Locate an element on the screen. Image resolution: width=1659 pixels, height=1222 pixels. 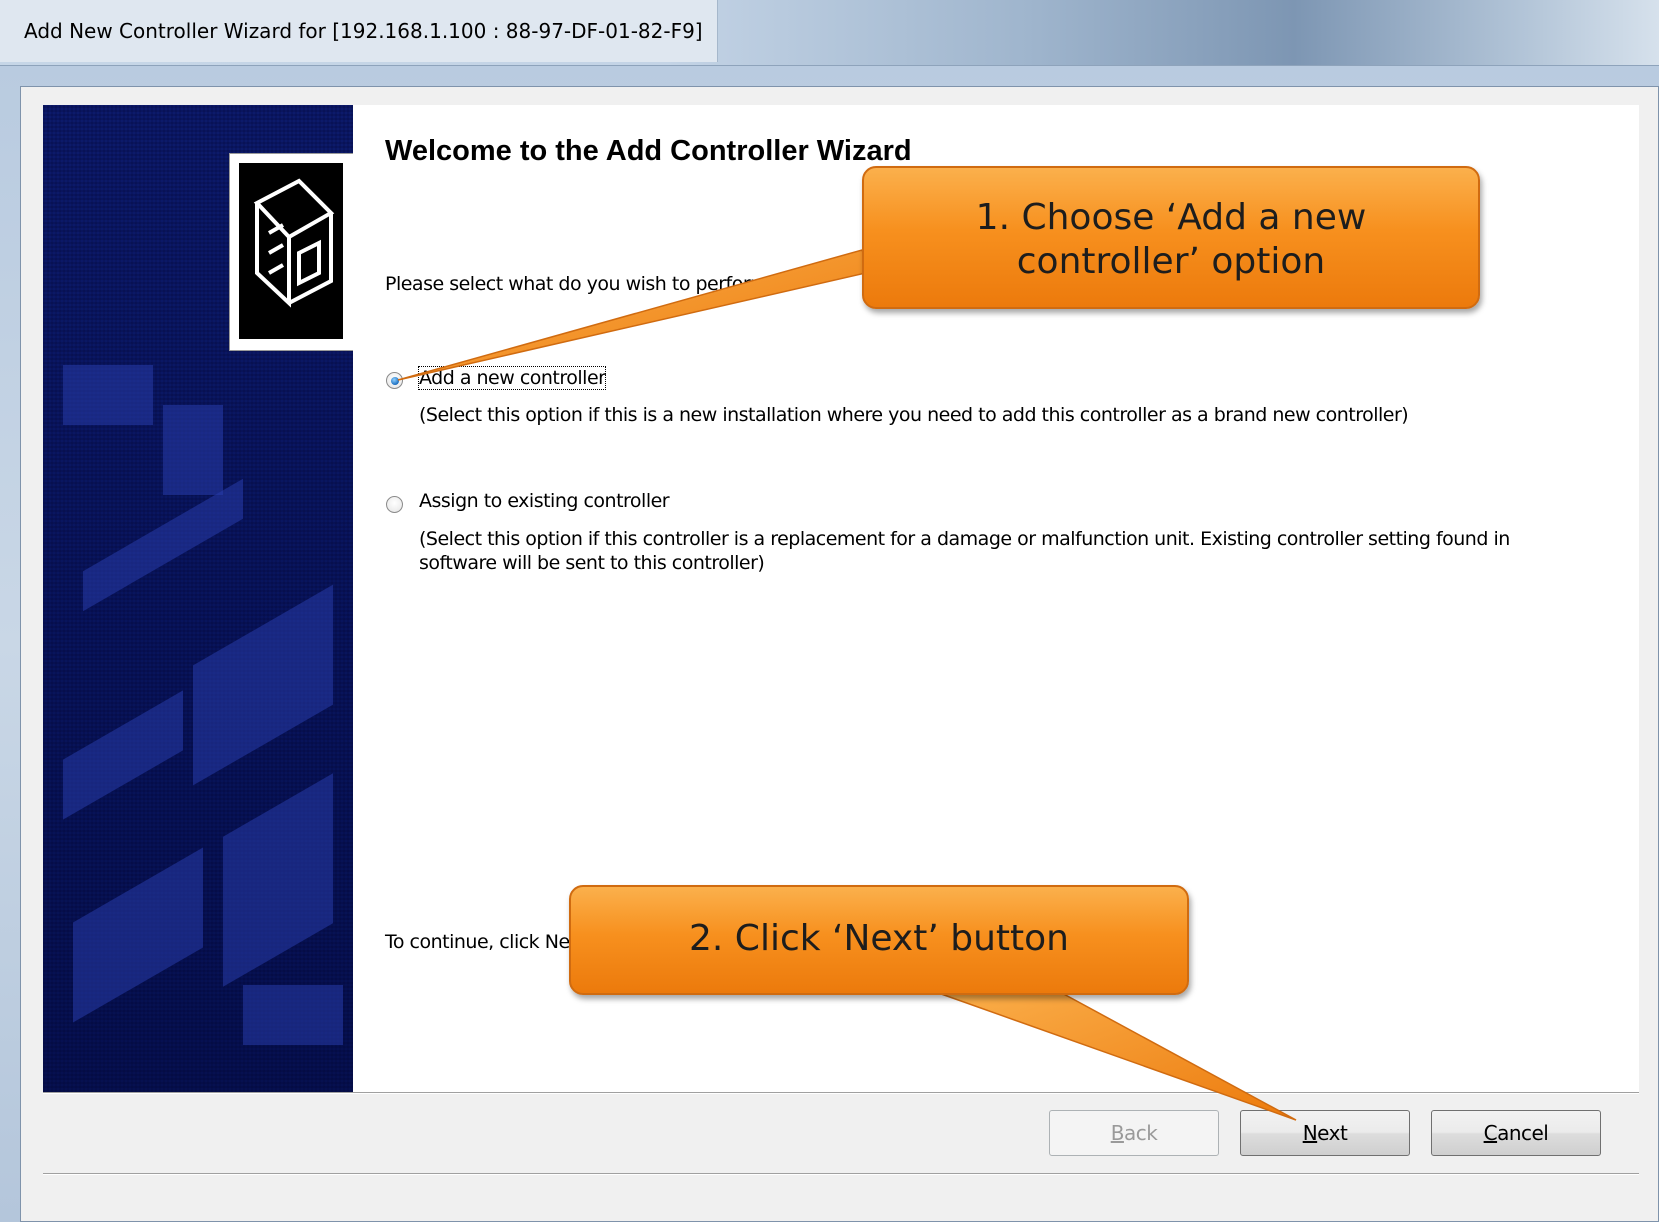
callout-step-1: 1. Choose ‘Add a new controller’ option is located at coordinates (1171, 237).